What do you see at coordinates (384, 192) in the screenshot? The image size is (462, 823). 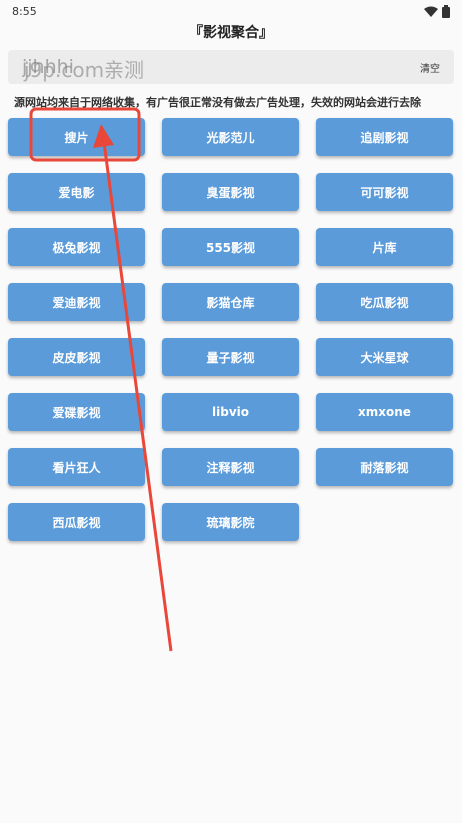 I see `site-tile: 可可影视` at bounding box center [384, 192].